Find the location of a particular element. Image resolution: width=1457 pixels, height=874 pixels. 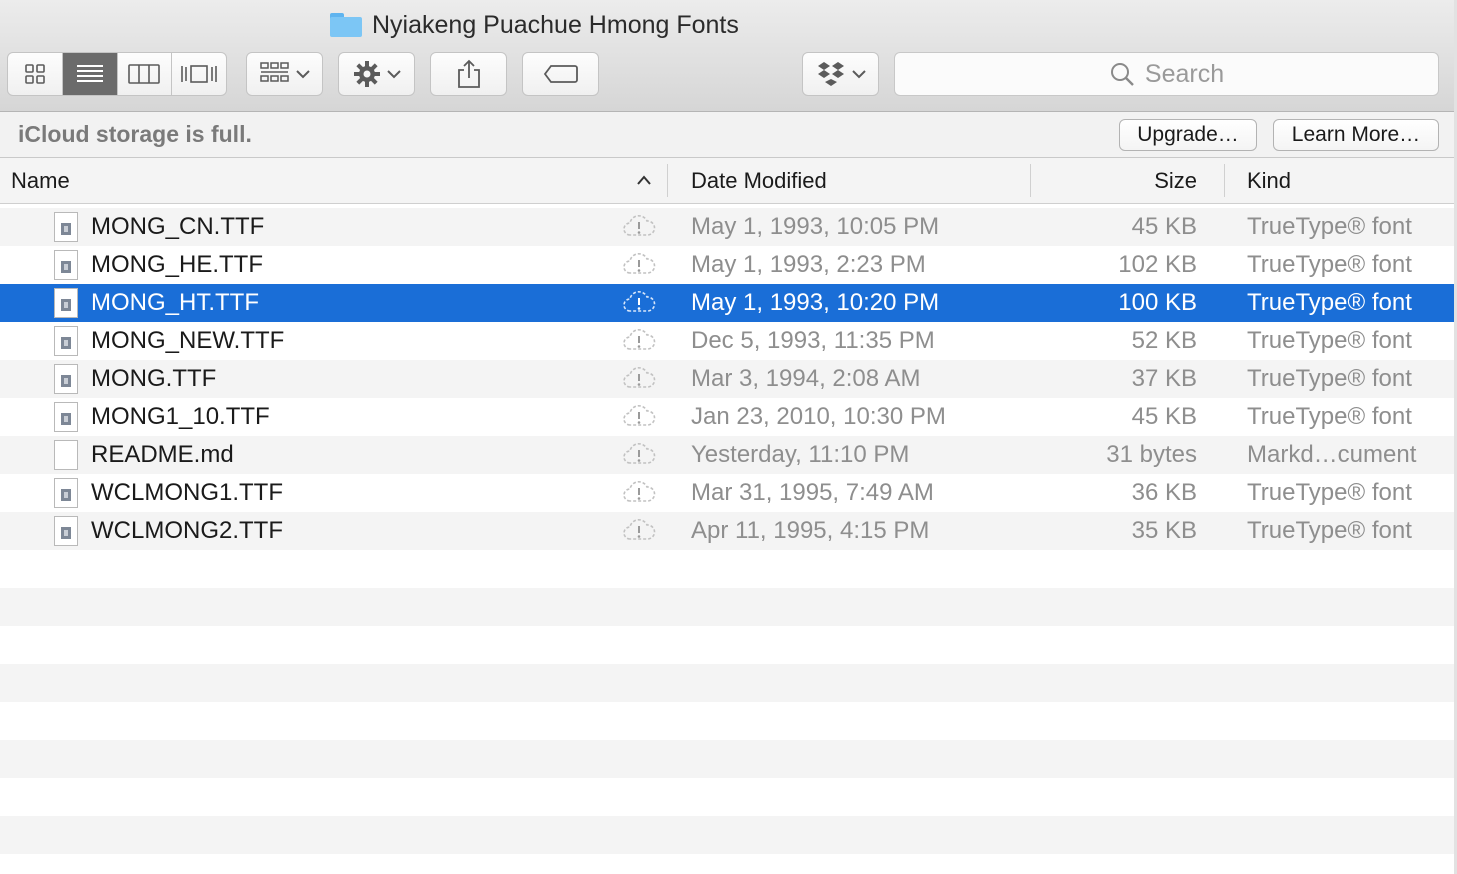

arrange-button is located at coordinates (284, 74).